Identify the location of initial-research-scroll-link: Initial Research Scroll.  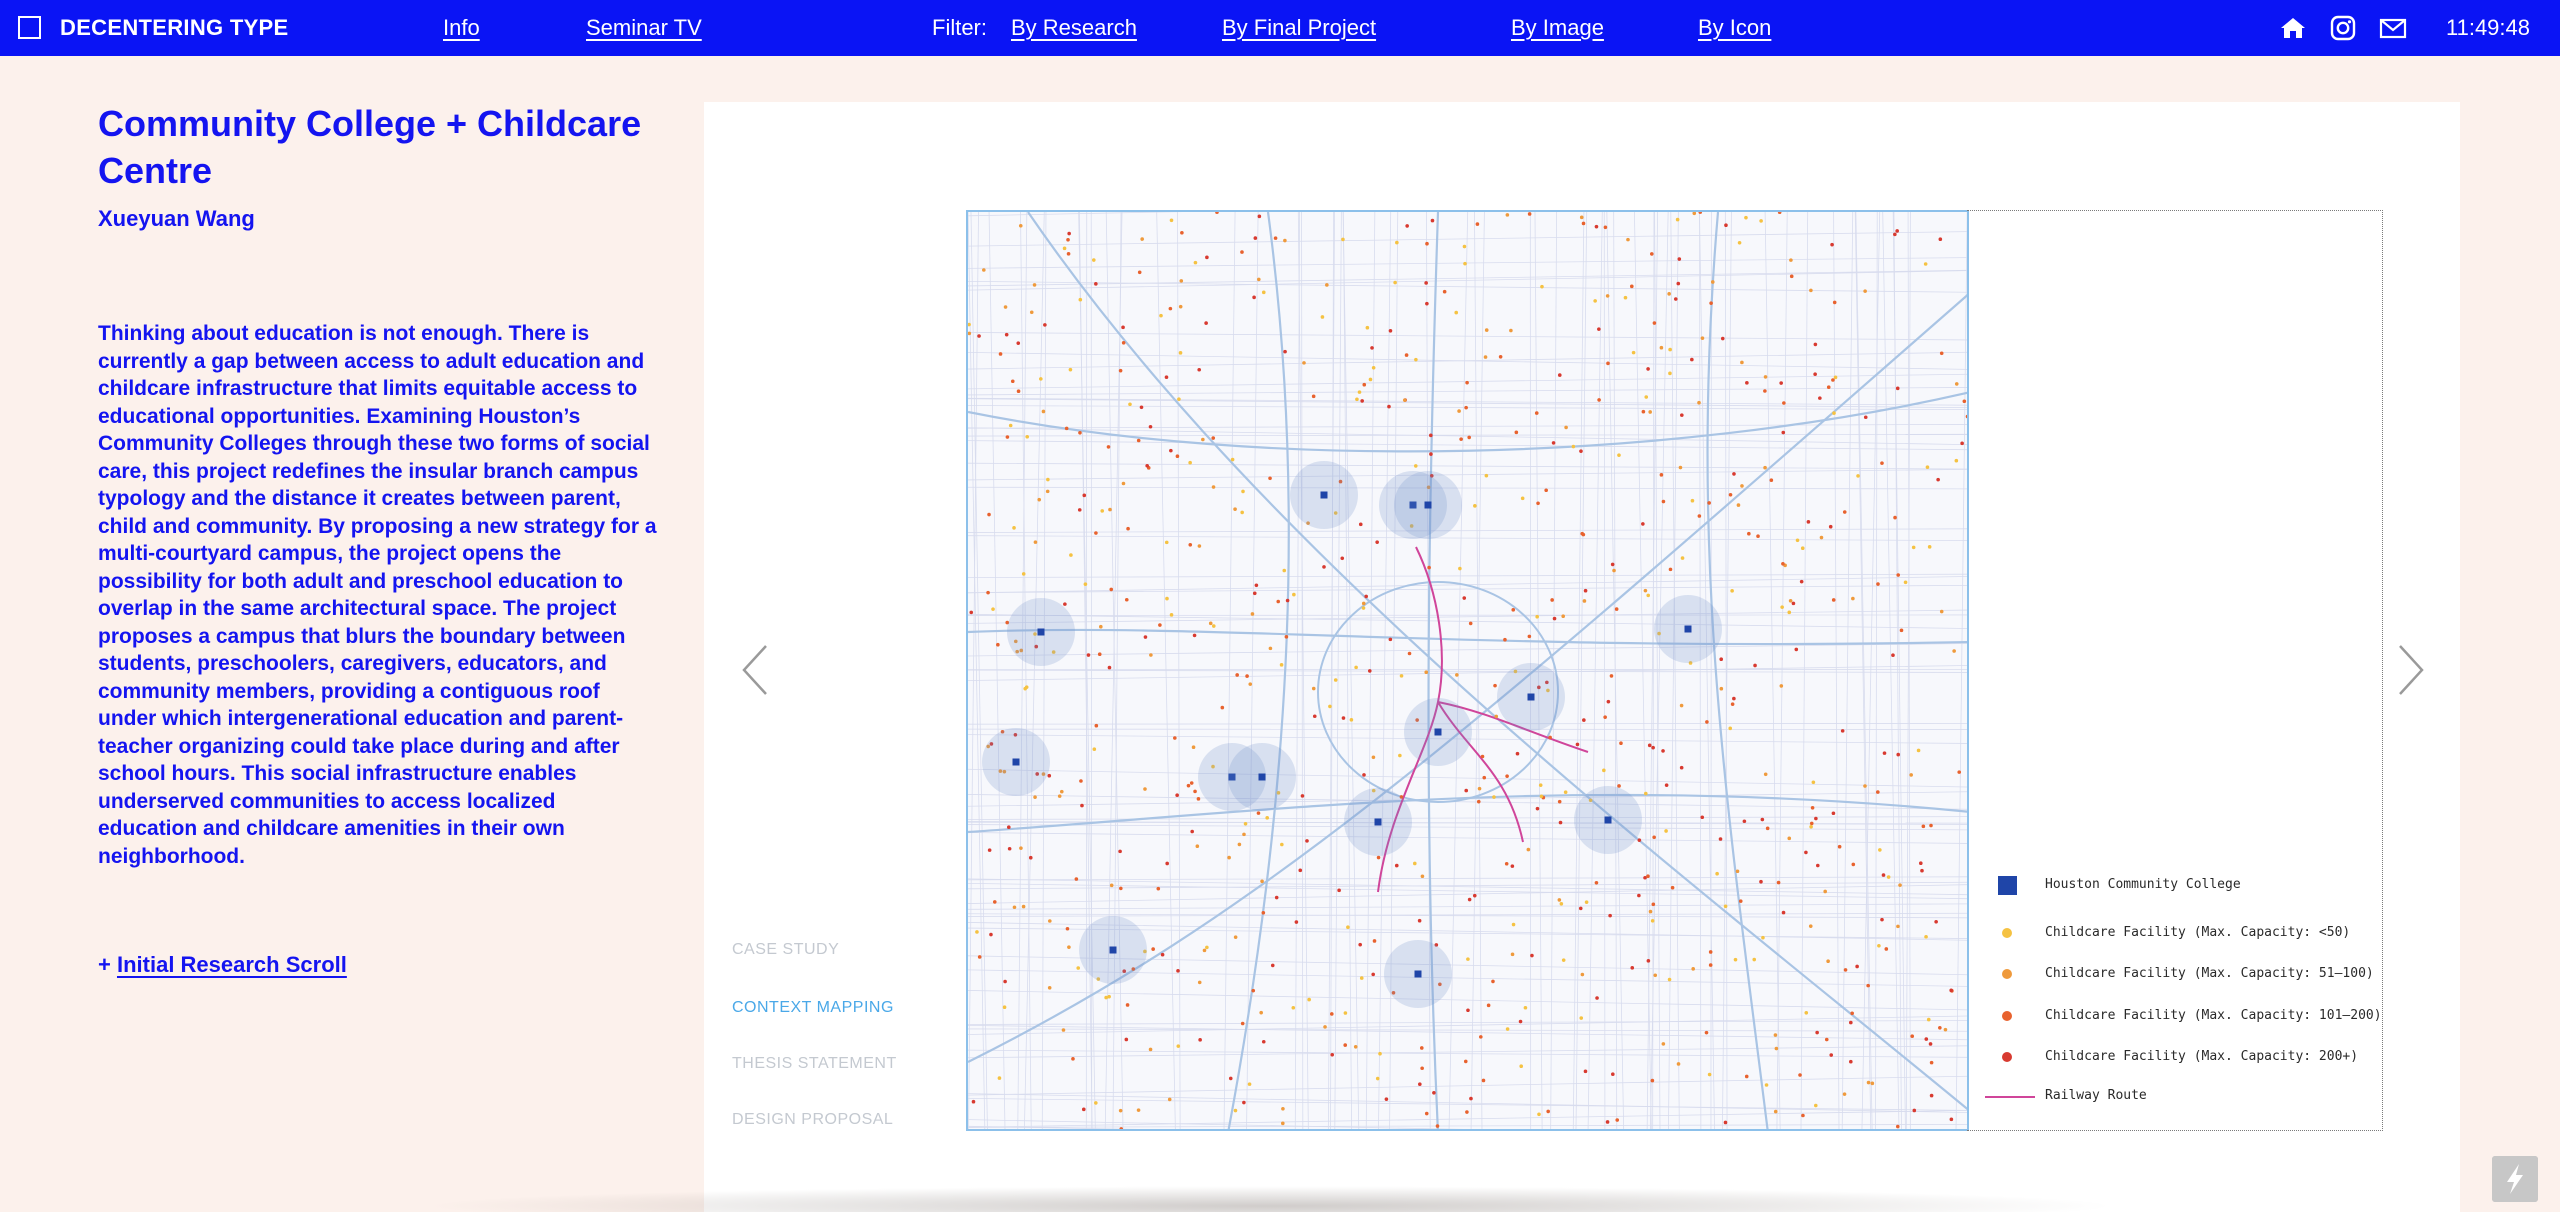
(232, 964).